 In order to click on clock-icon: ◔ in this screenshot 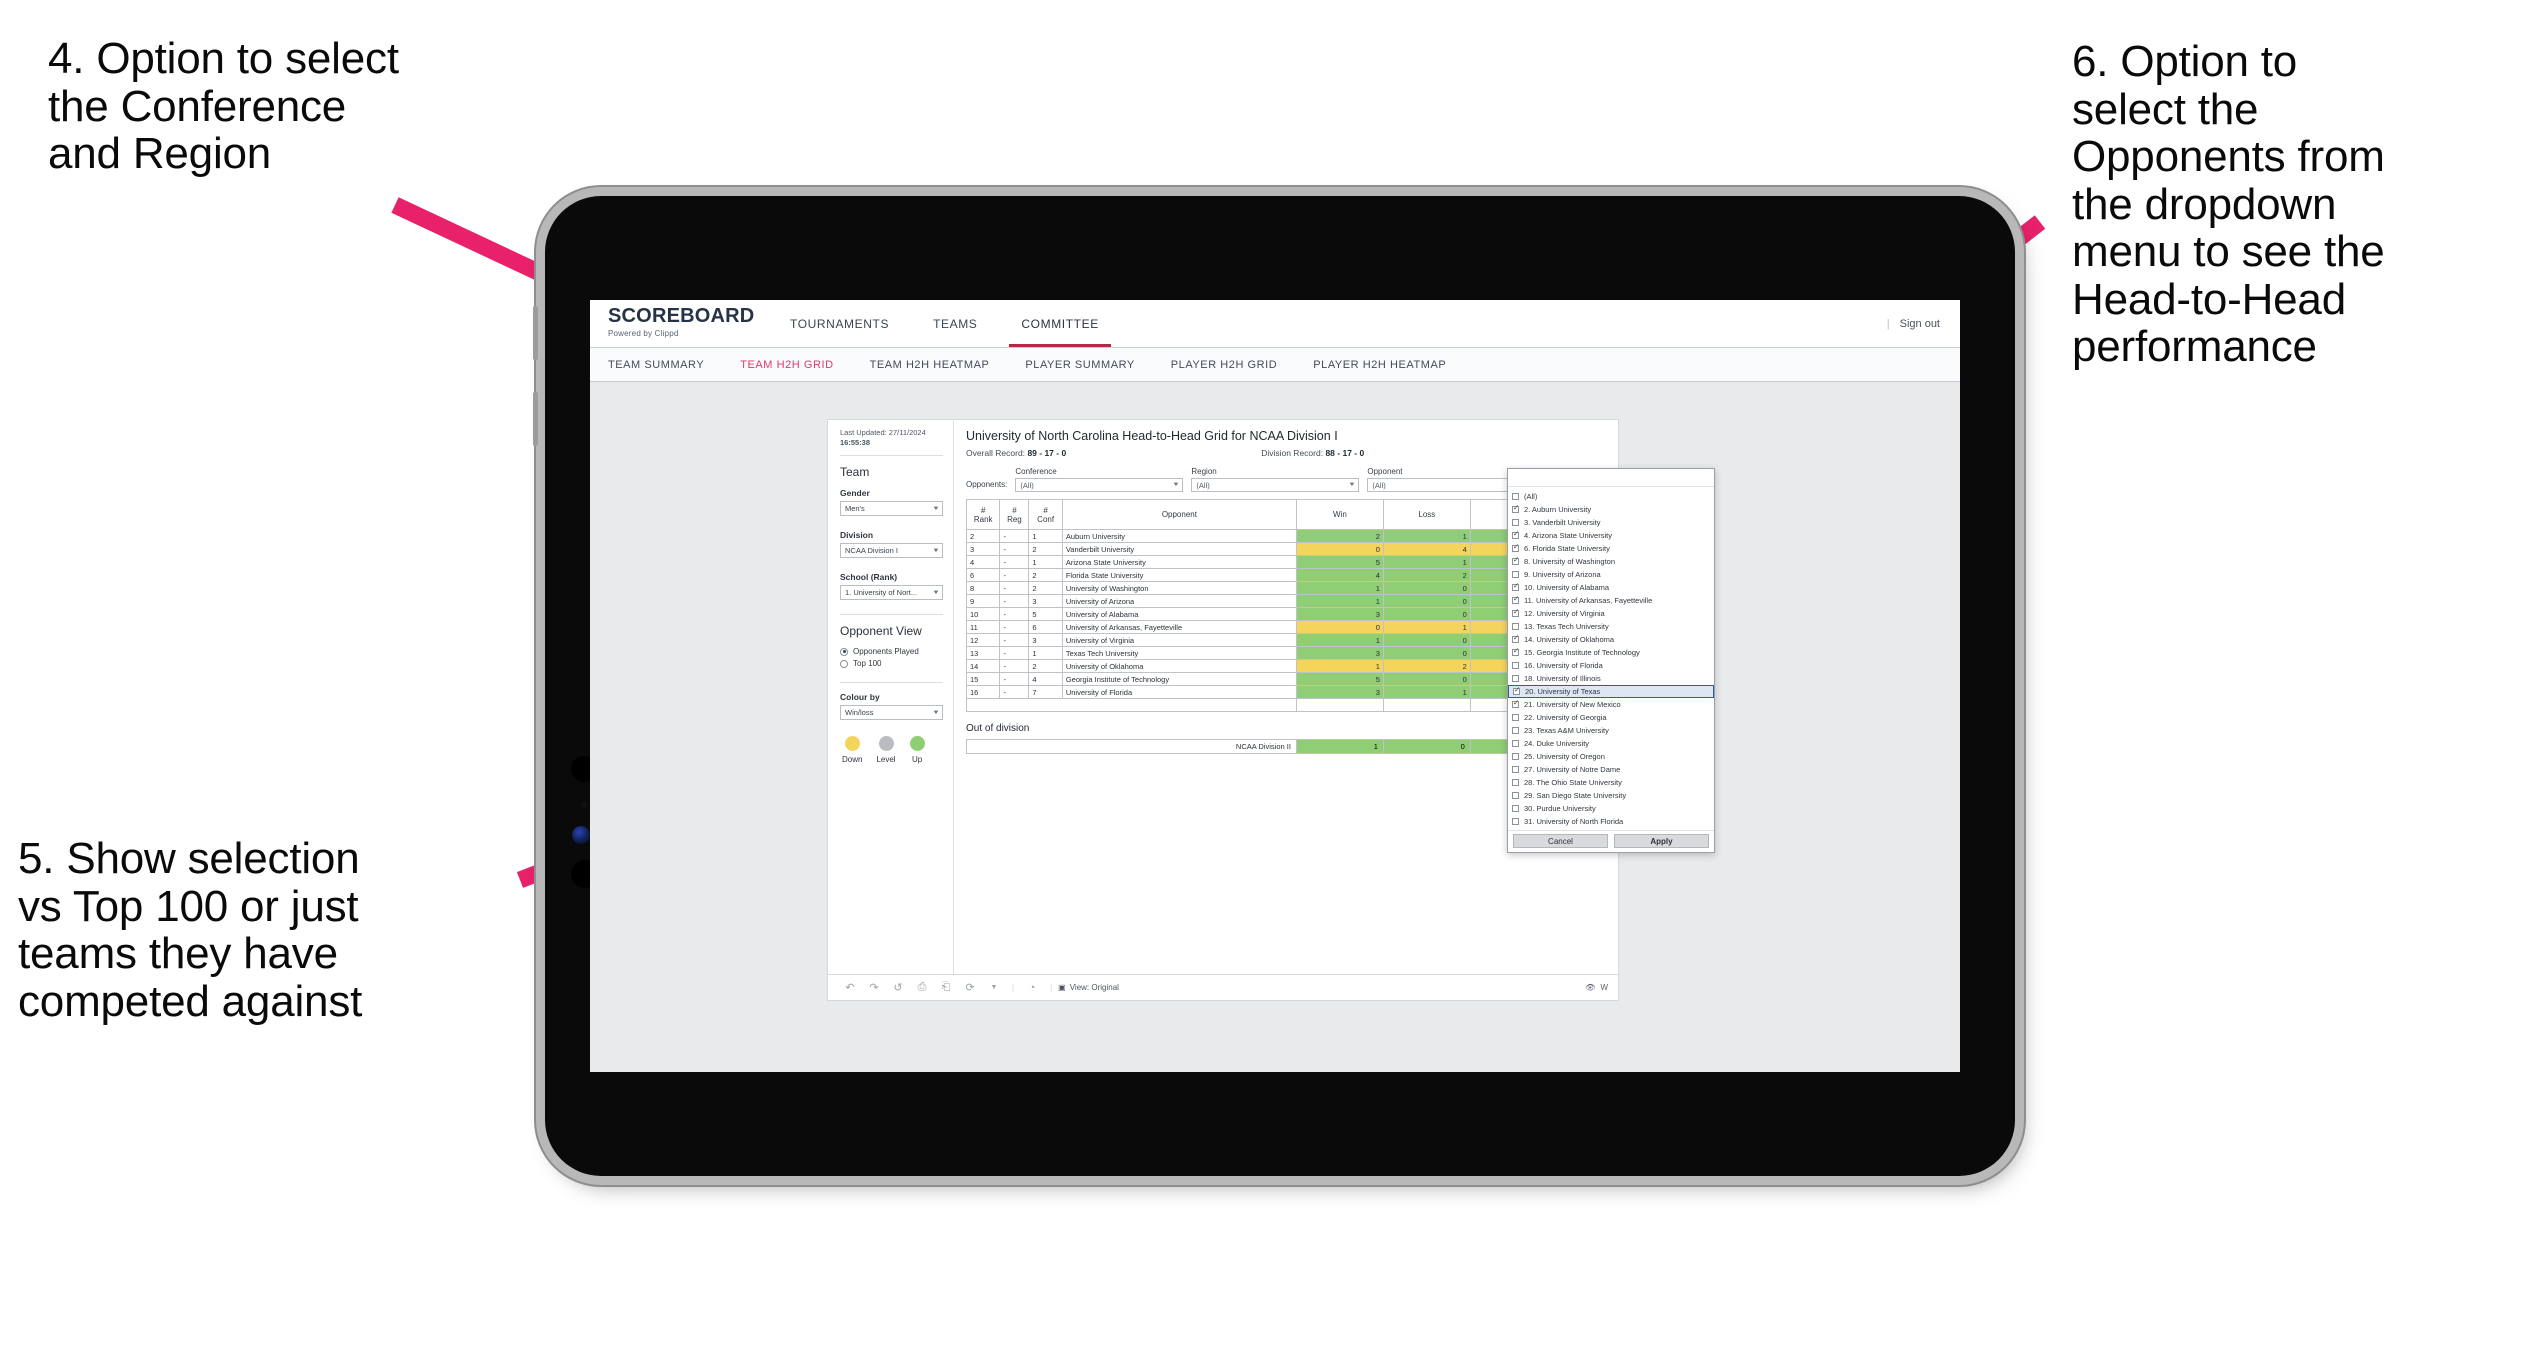, I will do `click(1032, 988)`.